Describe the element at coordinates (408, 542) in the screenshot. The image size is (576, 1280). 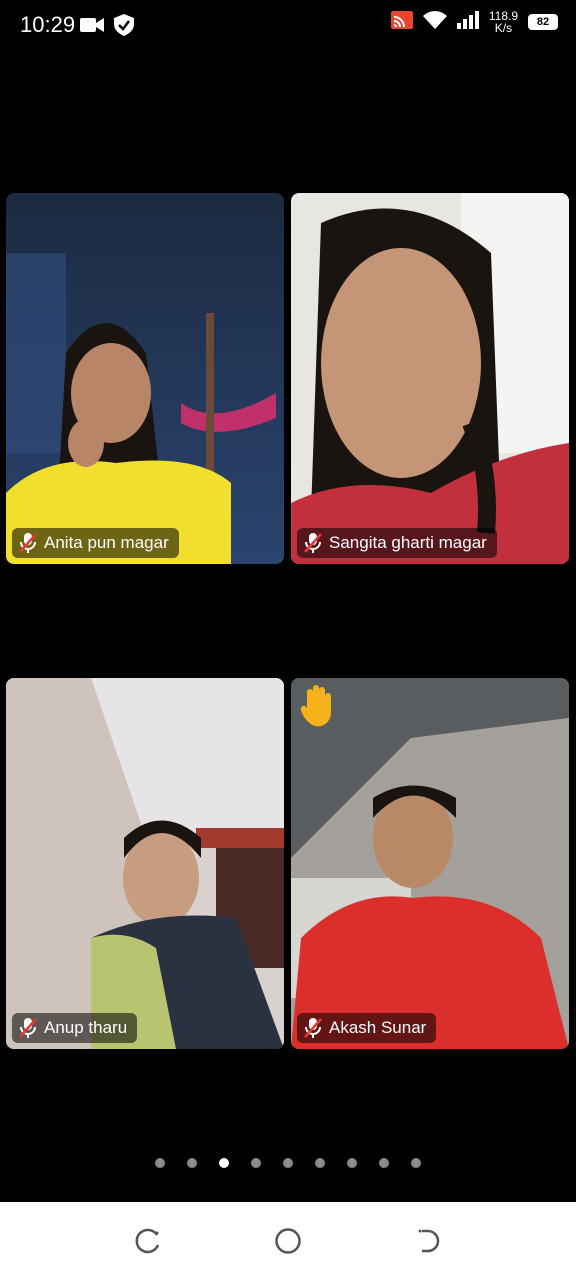
I see `participant-name: Sangita gharti magar` at that location.